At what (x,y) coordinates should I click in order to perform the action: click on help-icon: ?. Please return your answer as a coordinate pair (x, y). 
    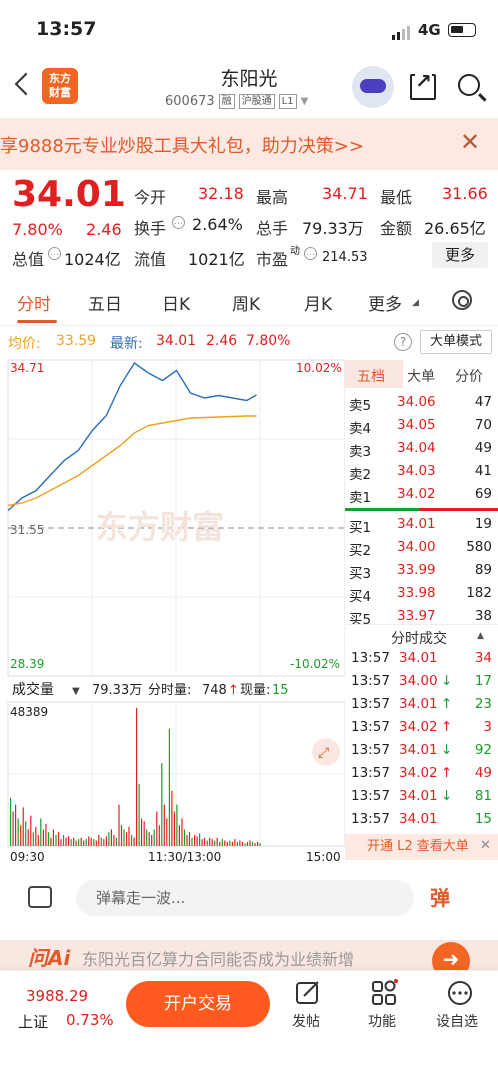
    Looking at the image, I should click on (403, 342).